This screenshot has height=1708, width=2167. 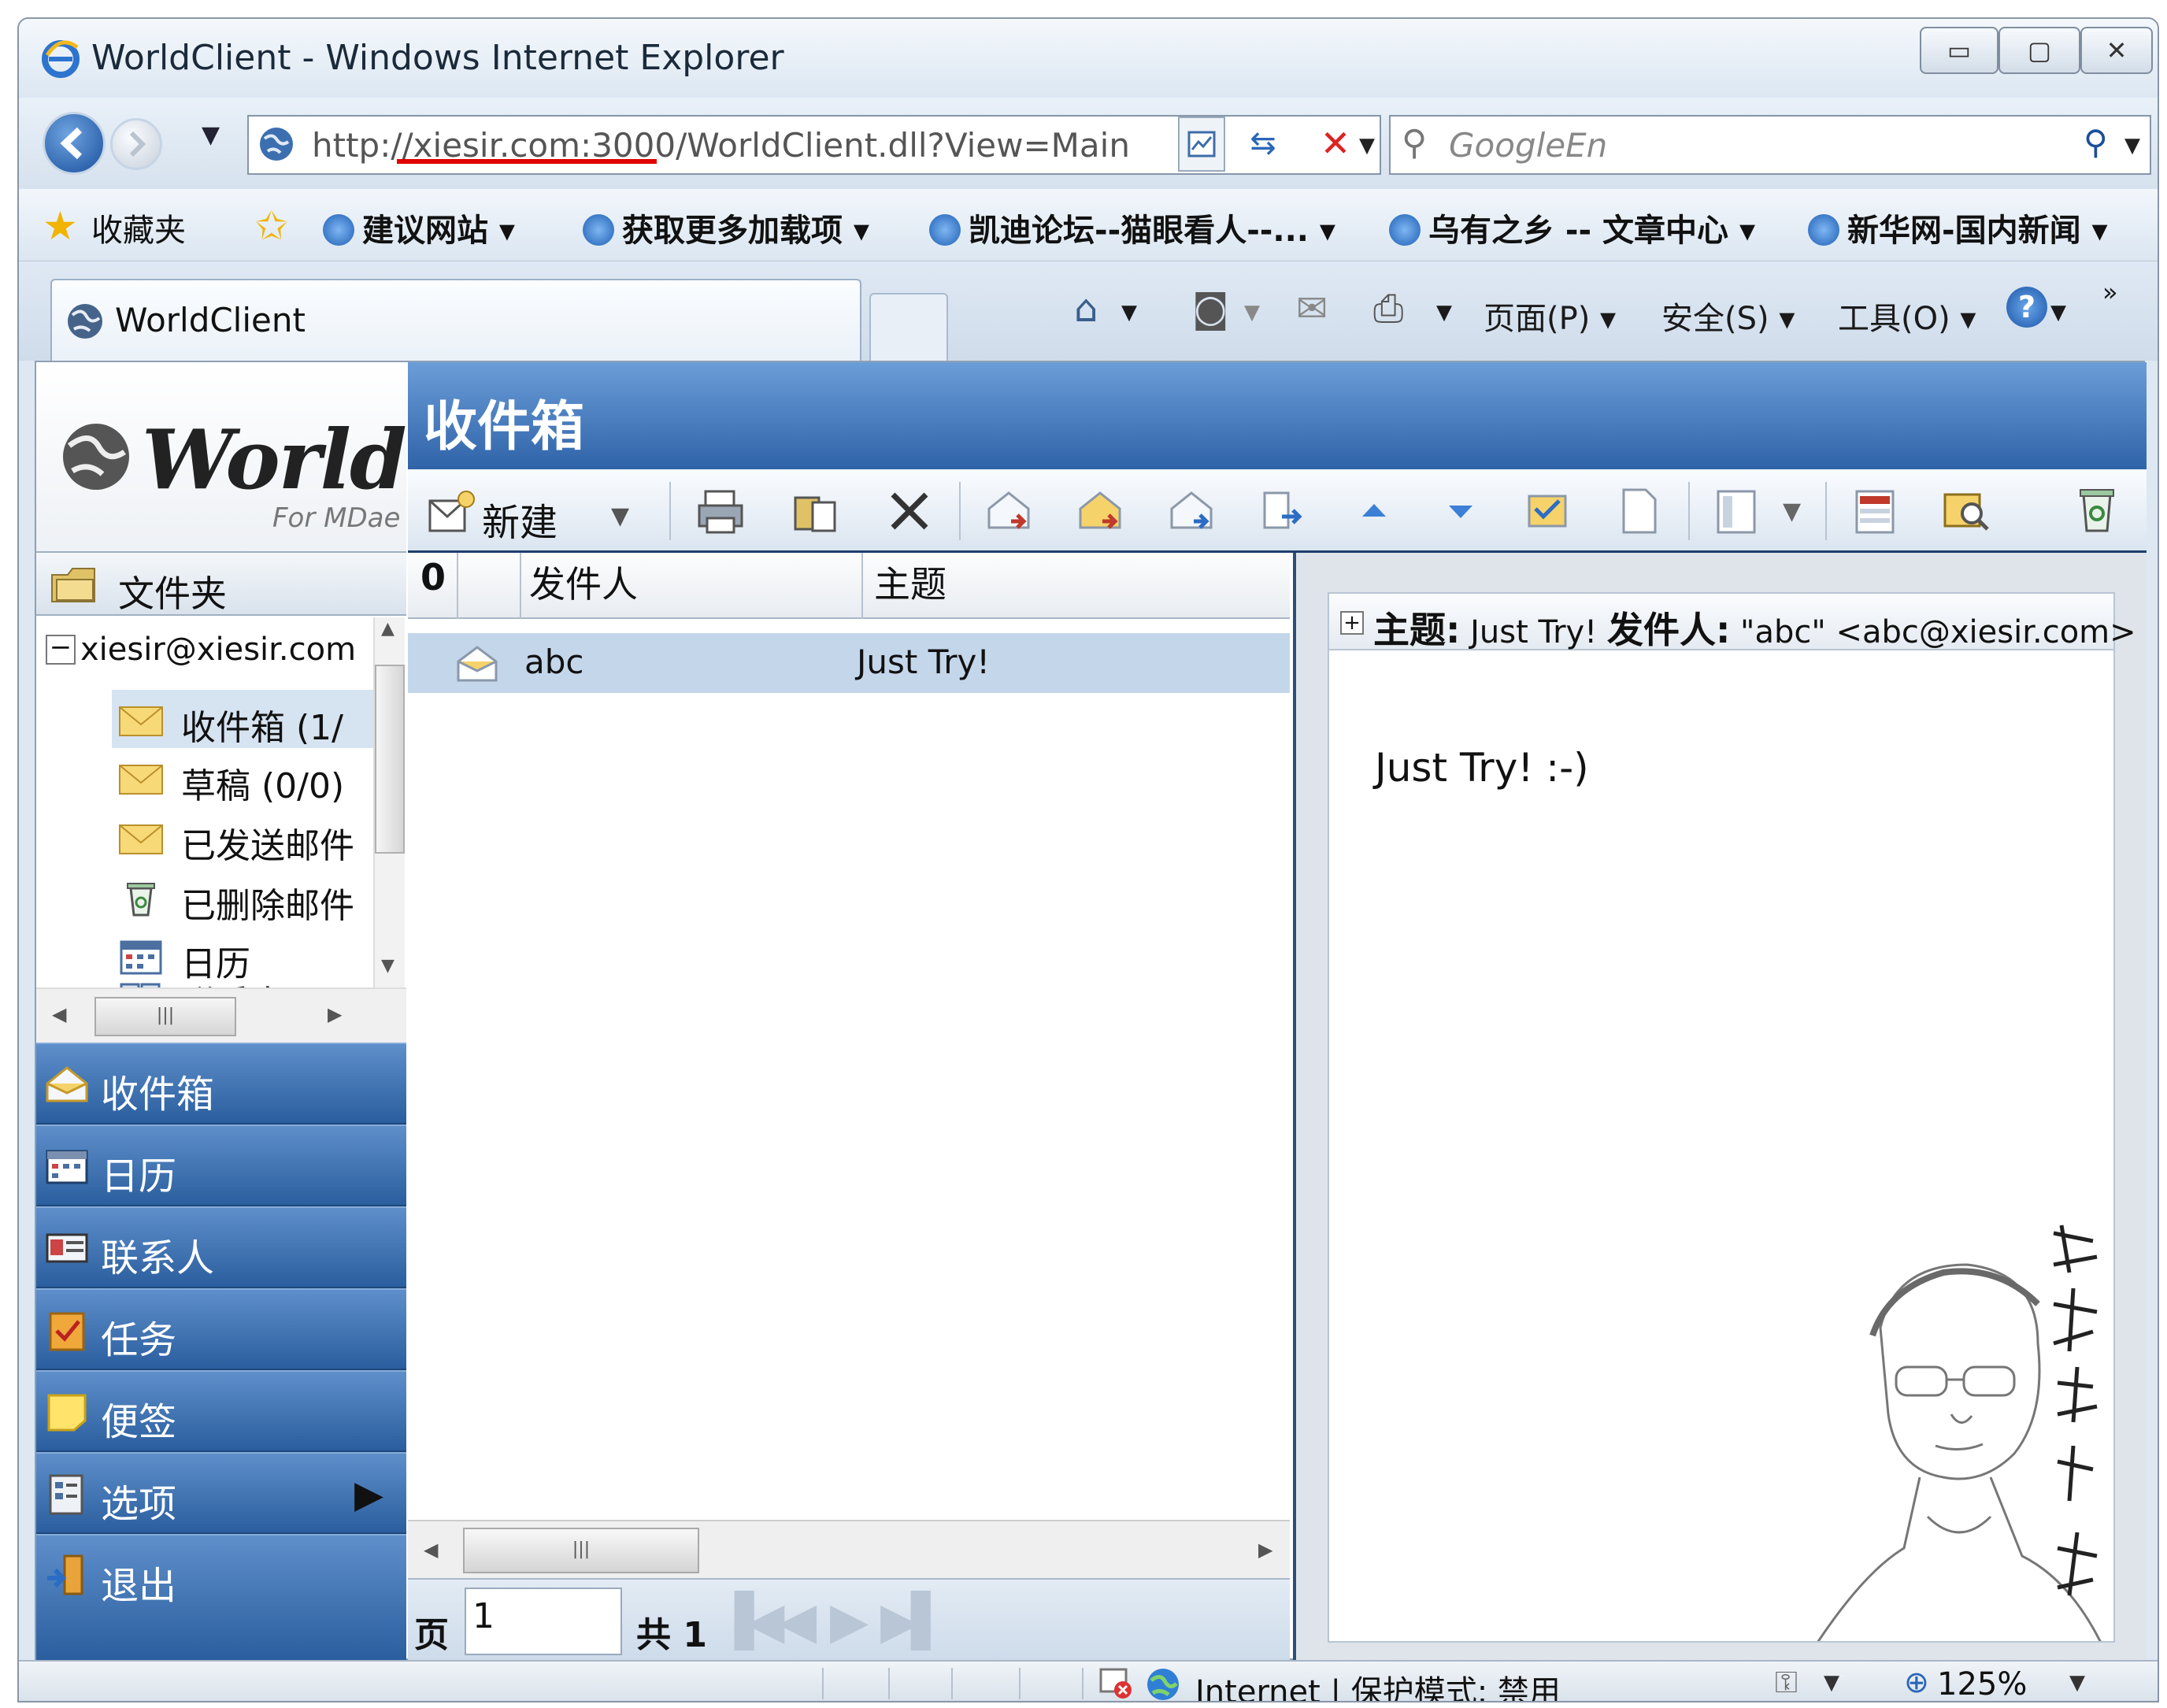 What do you see at coordinates (1100, 511) in the screenshot?
I see `reply-all-icon` at bounding box center [1100, 511].